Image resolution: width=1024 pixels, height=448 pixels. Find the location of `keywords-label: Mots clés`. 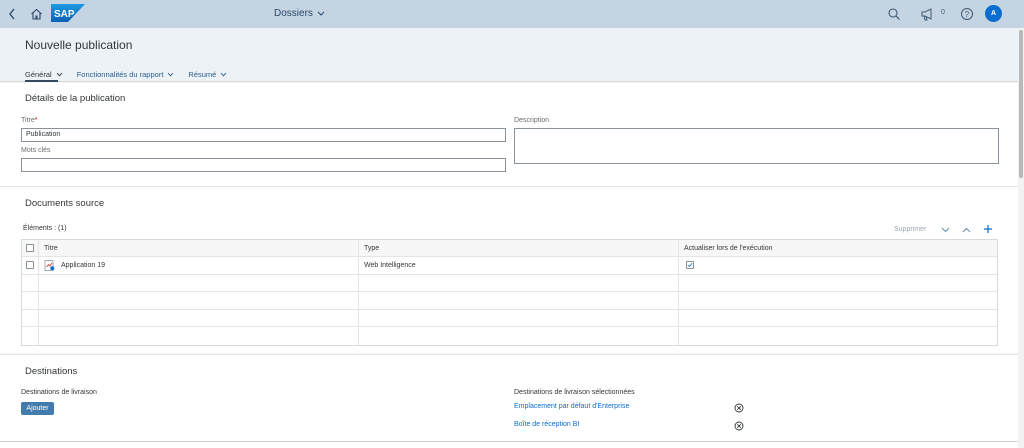

keywords-label: Mots clés is located at coordinates (36, 150).